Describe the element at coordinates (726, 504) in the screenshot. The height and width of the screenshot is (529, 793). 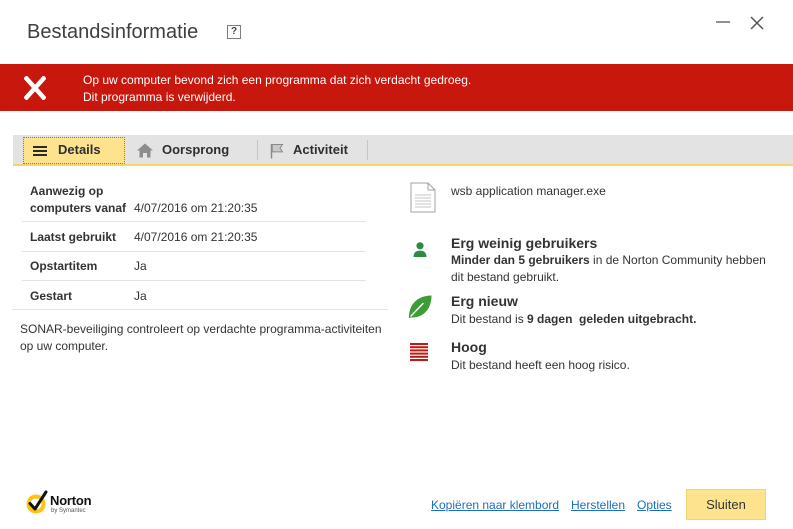
I see `close-button: Sluiten` at that location.